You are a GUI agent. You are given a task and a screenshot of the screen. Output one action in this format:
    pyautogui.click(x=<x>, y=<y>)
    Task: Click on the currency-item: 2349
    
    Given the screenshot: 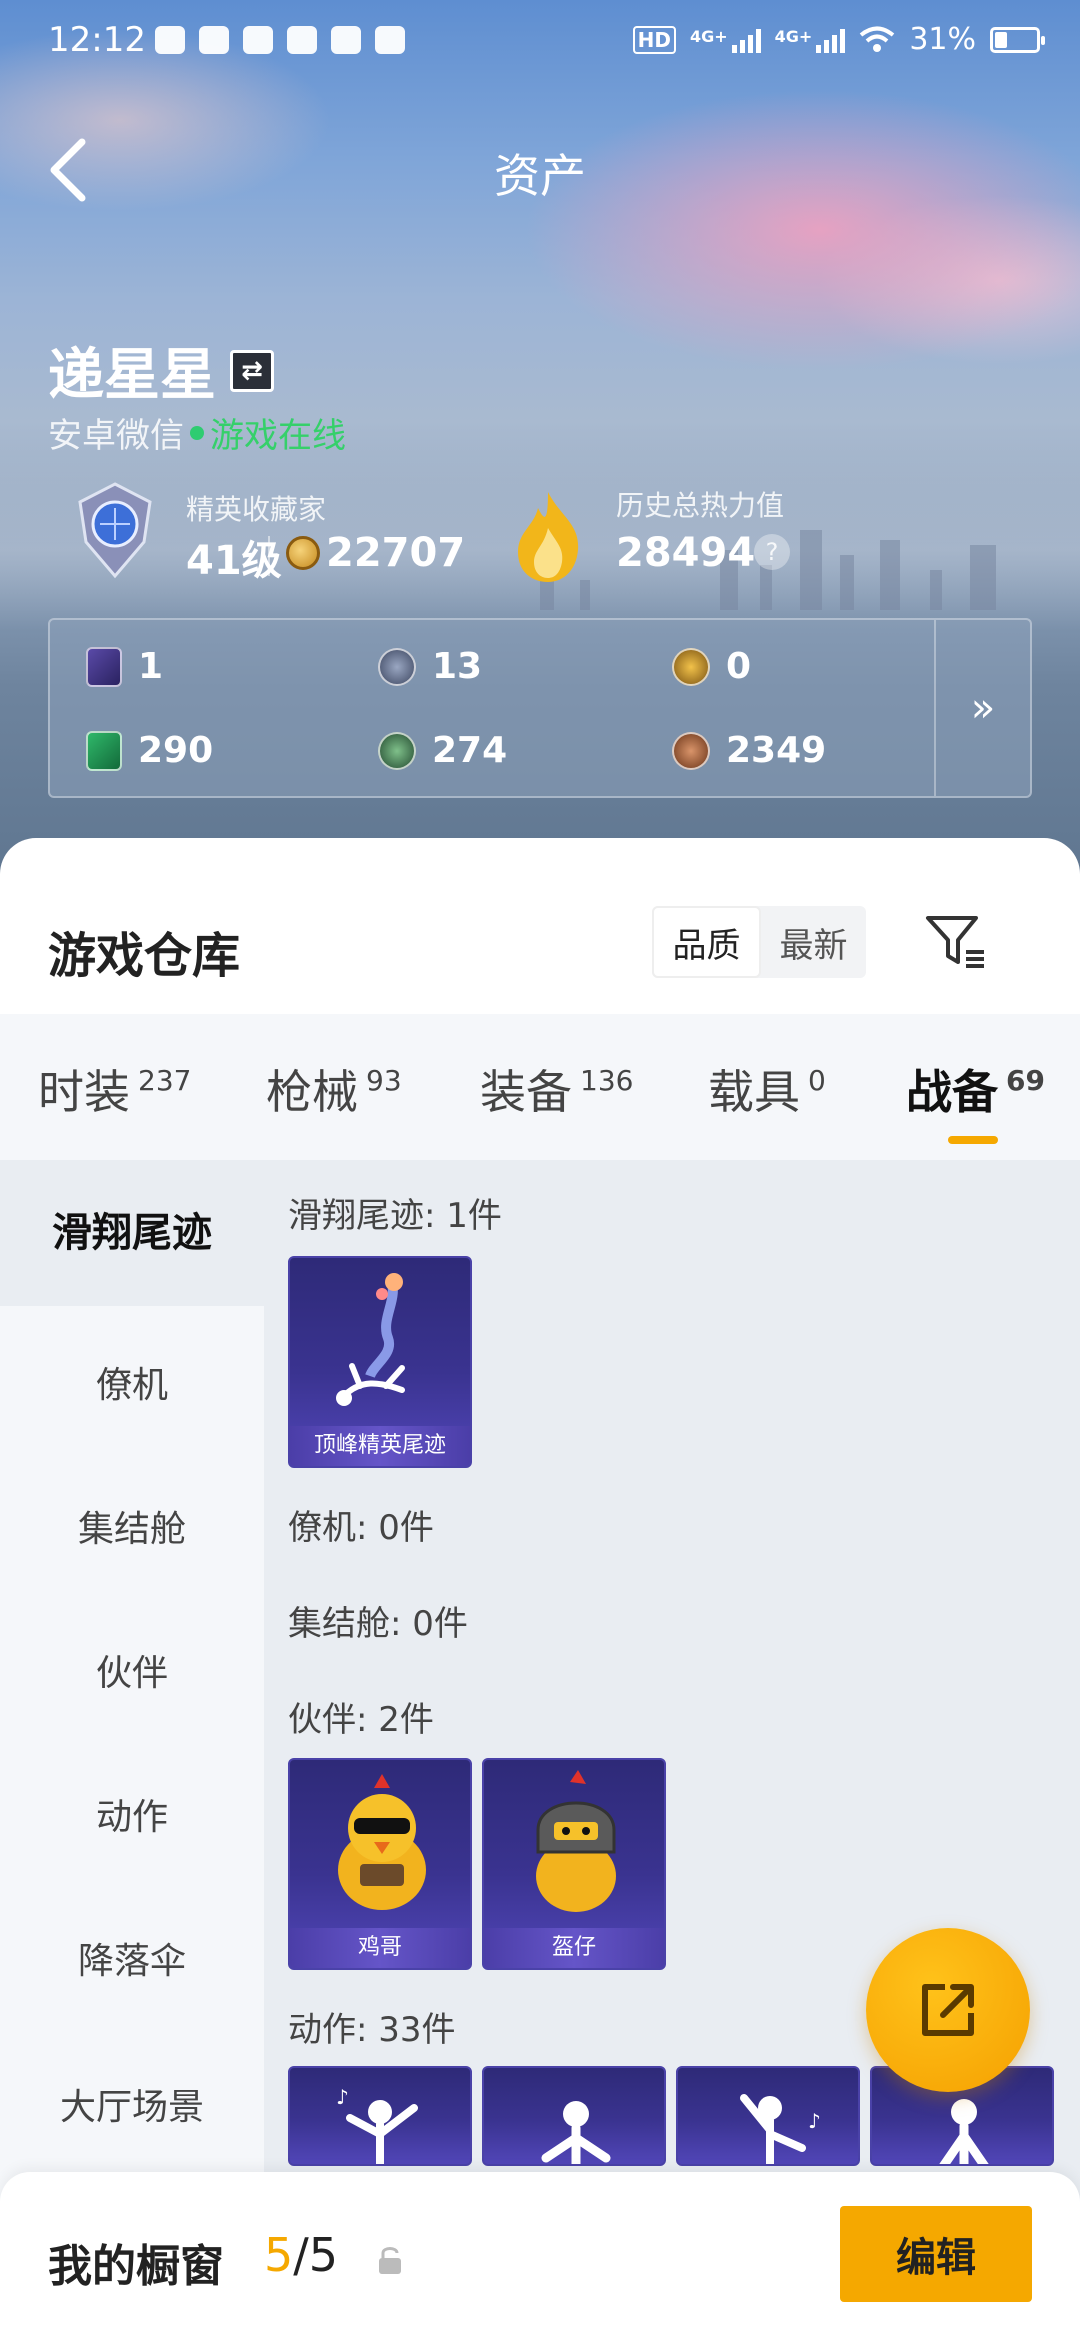 What is the action you would take?
    pyautogui.click(x=749, y=750)
    